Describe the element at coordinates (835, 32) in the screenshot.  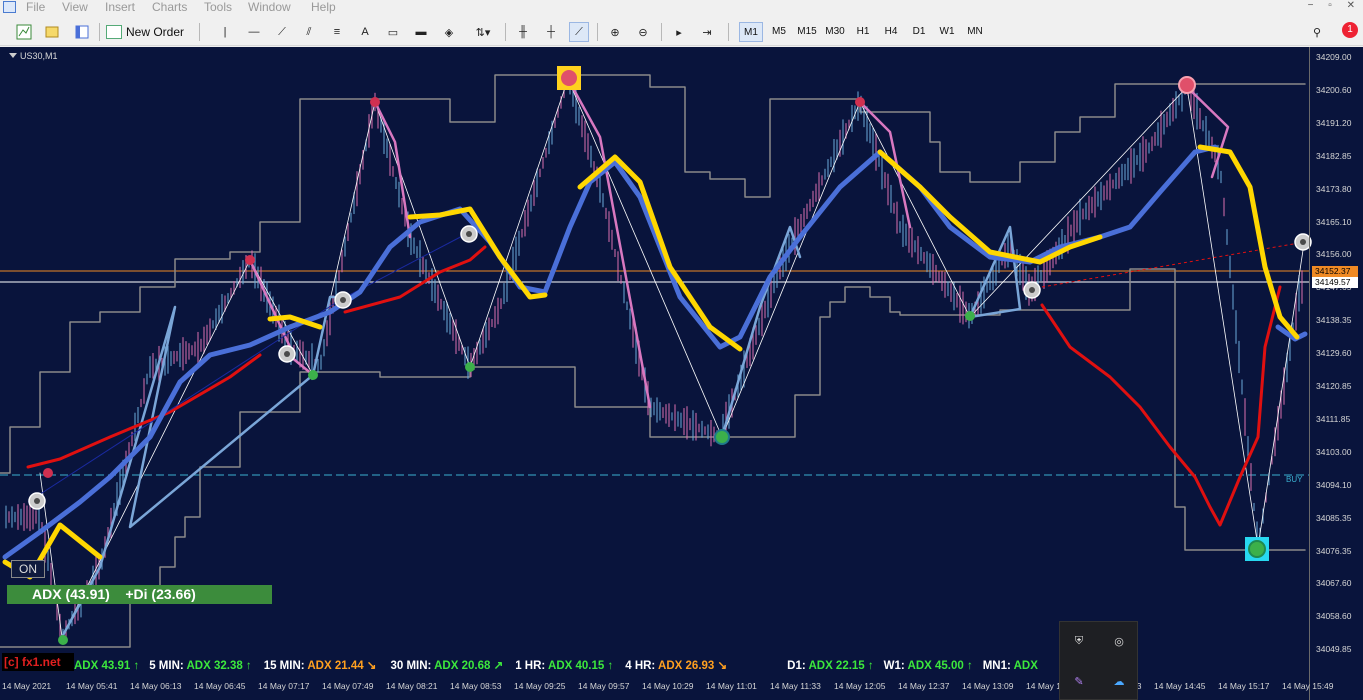
I see `timeframe-m30: M30` at that location.